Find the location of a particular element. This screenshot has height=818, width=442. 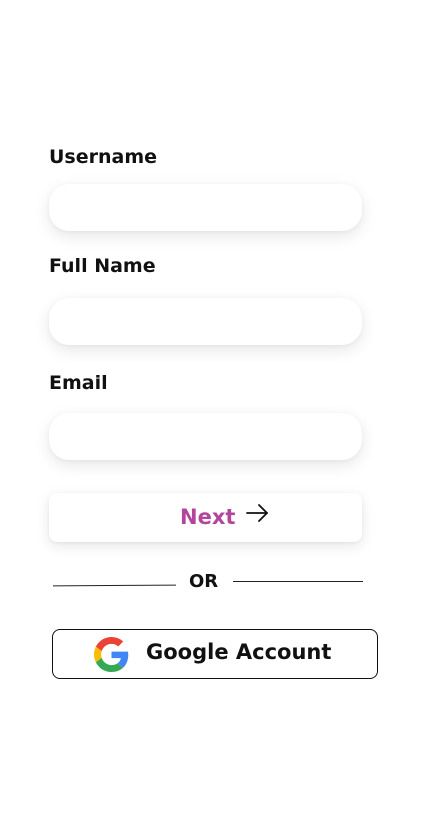

next-button: Next is located at coordinates (205, 517).